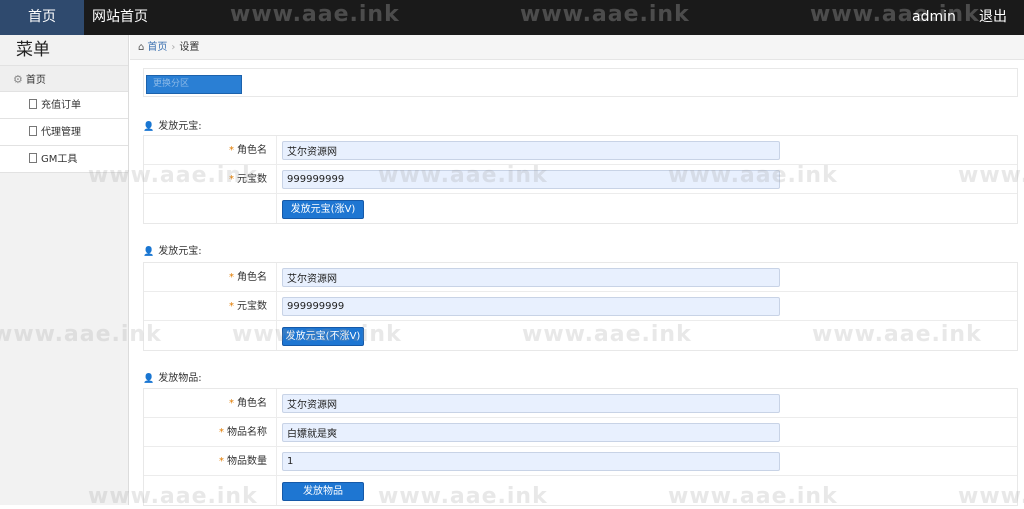 This screenshot has width=1024, height=509. I want to click on form-row: * 物品名称, so click(580, 432).